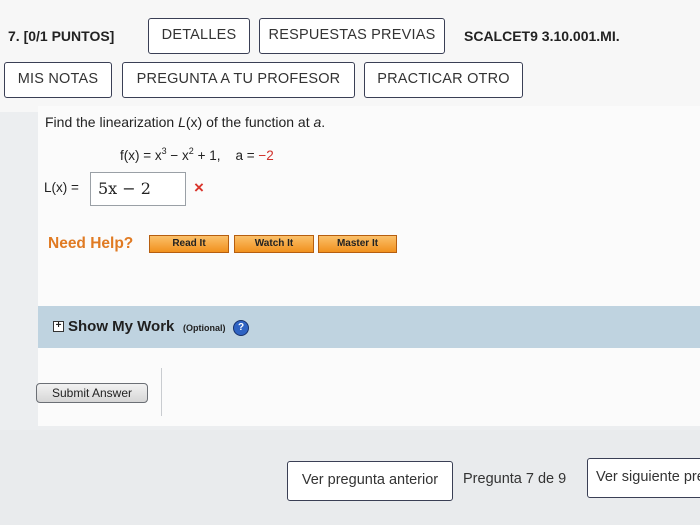  I want to click on answer-label: L(x) =, so click(61, 187).